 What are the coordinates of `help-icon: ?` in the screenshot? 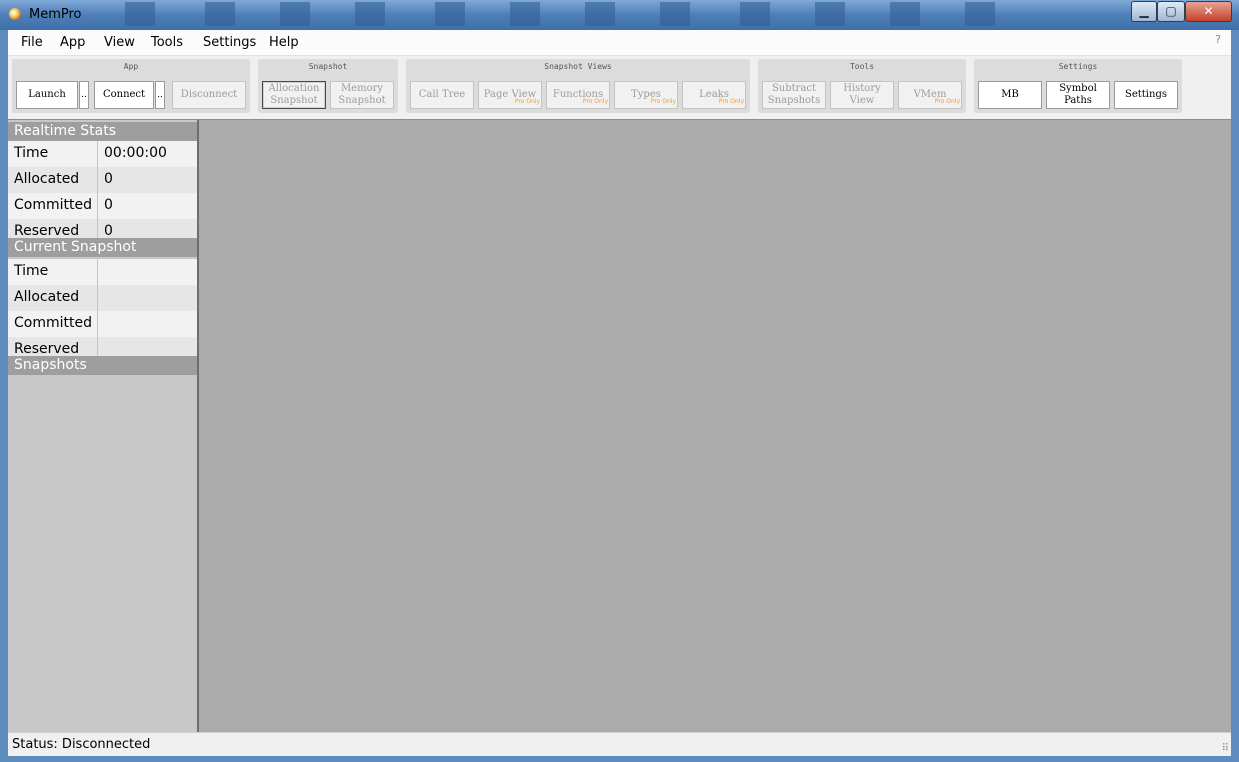 It's located at (1218, 39).